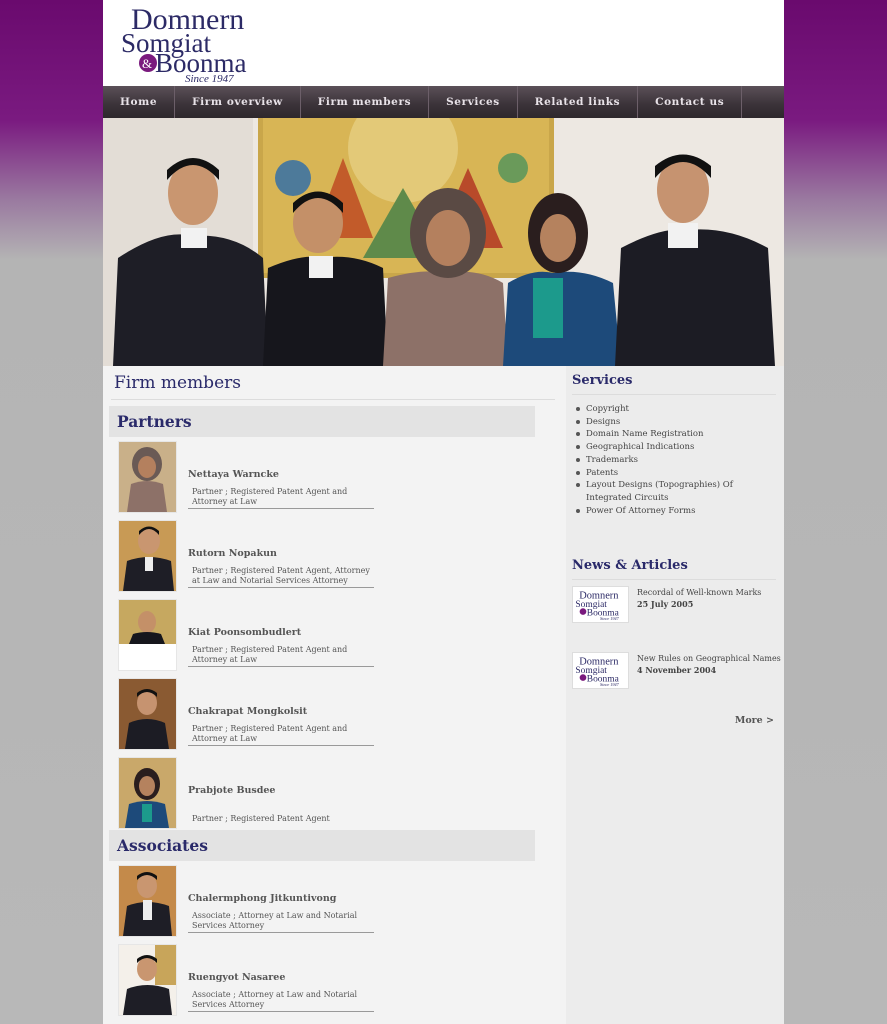  What do you see at coordinates (322, 845) in the screenshot?
I see `associates-heading: Associates` at bounding box center [322, 845].